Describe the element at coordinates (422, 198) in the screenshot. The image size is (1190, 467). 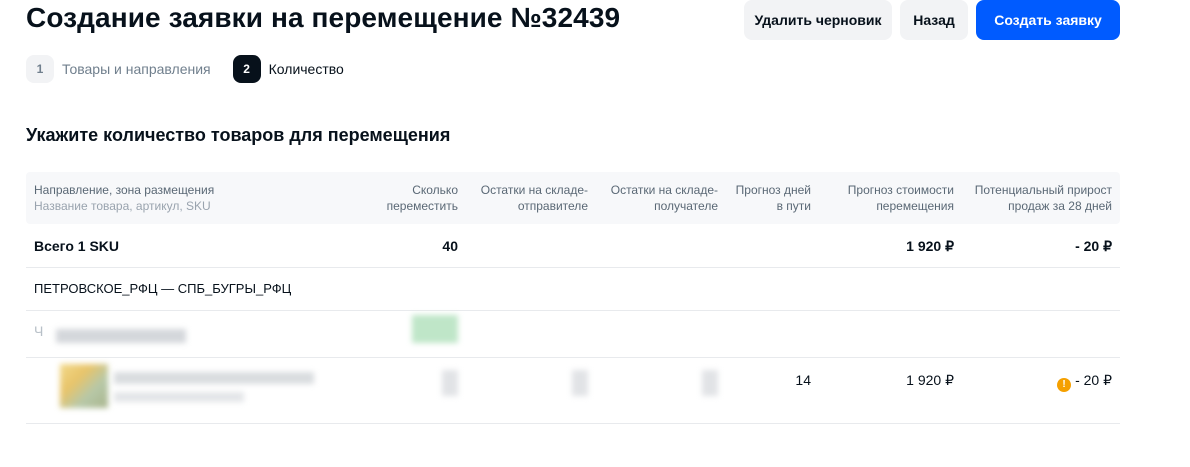
I see `header-move-qty: Сколько переместить` at that location.